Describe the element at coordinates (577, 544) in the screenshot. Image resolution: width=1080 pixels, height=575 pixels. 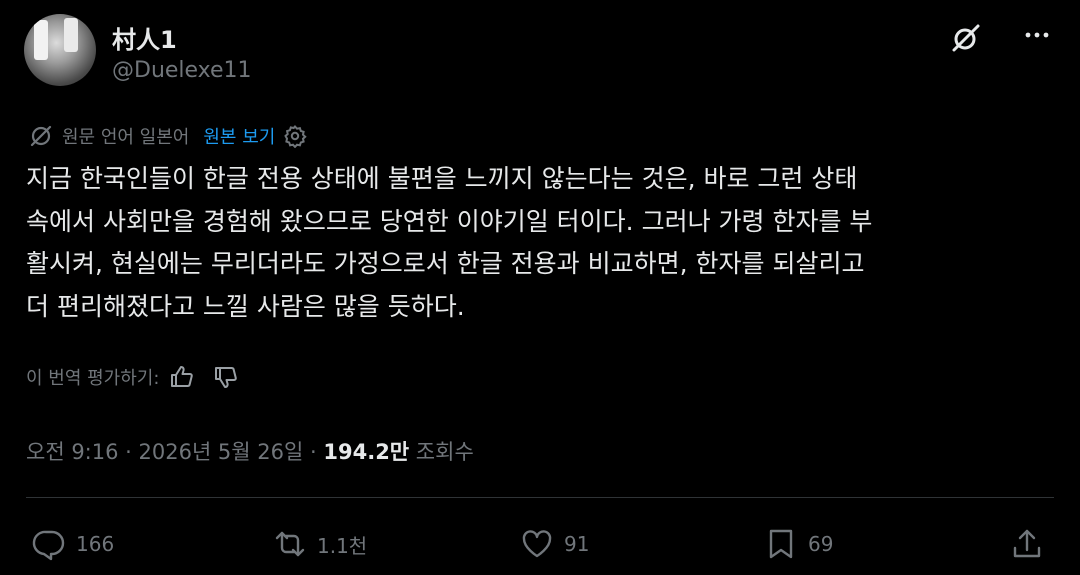
I see `like-count: 91` at that location.